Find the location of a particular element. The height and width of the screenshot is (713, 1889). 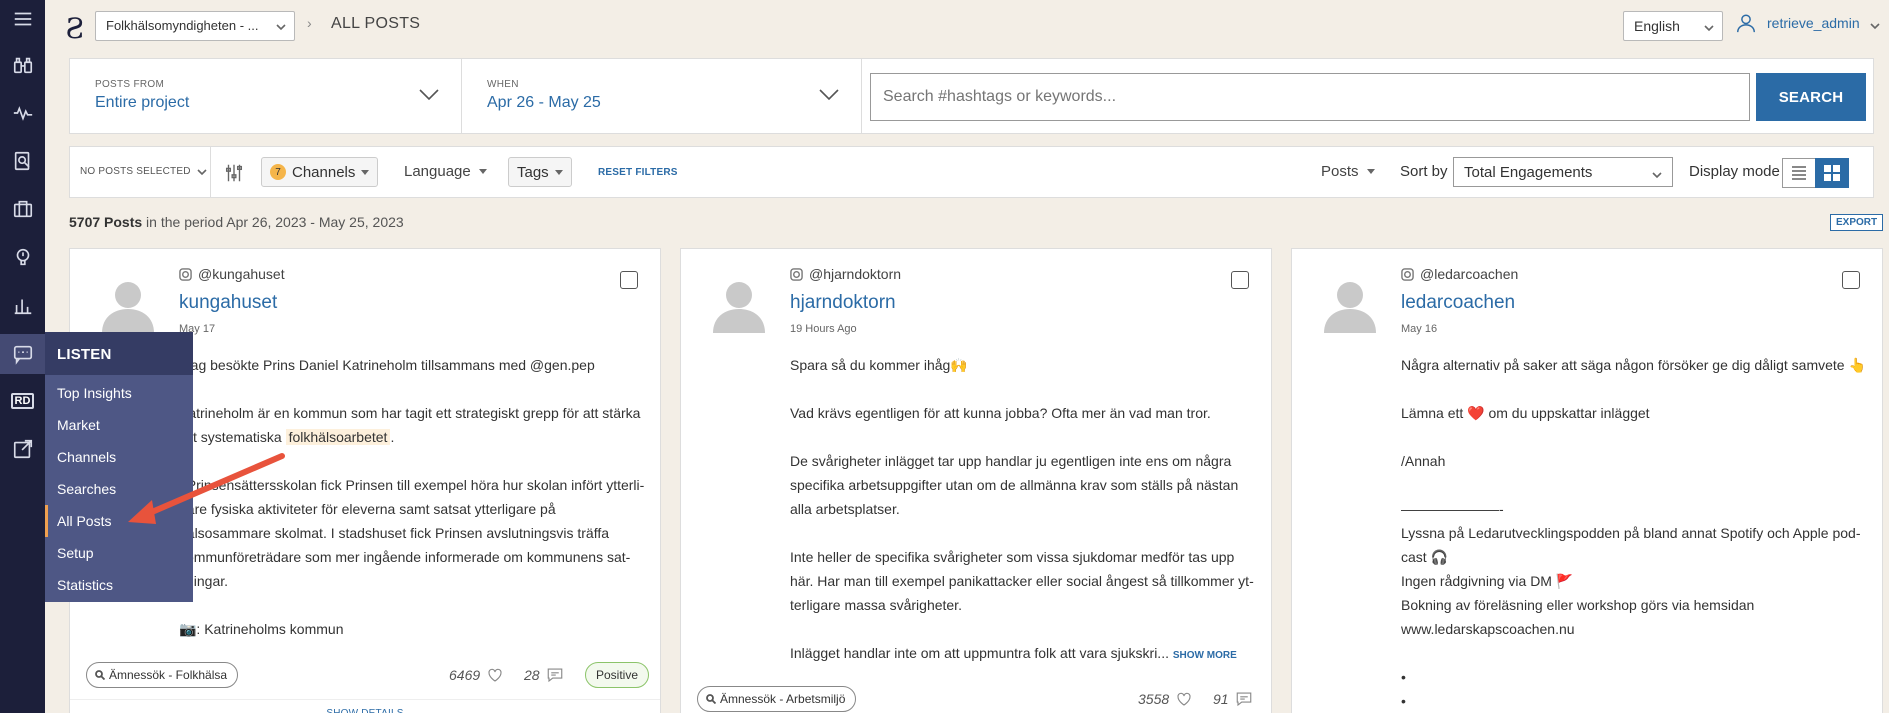

posts-from-select: POSTS FROM Entire project is located at coordinates (266, 96).